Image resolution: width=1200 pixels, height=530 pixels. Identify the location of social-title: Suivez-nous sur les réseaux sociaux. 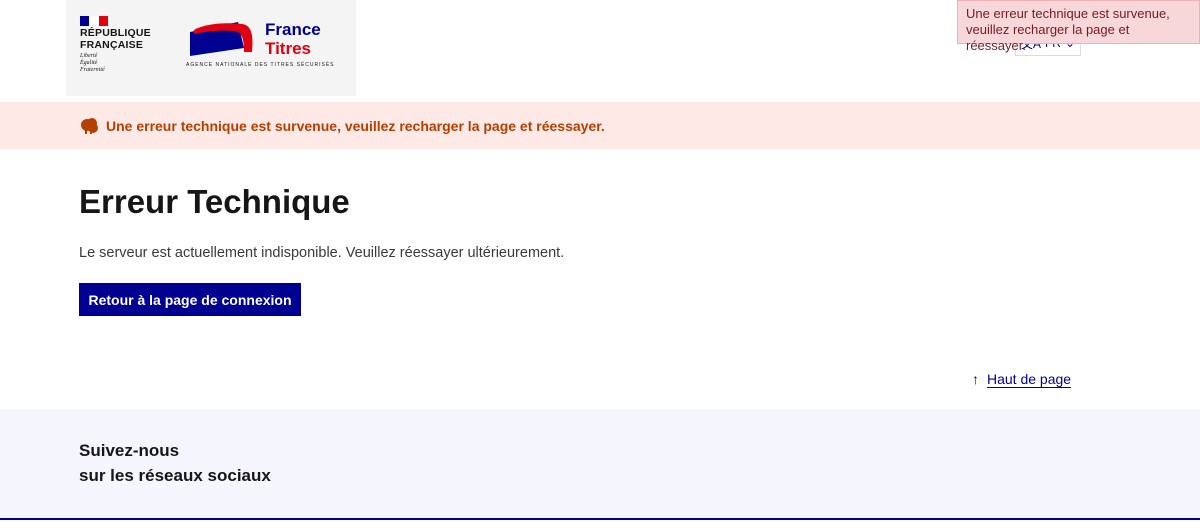
(175, 463).